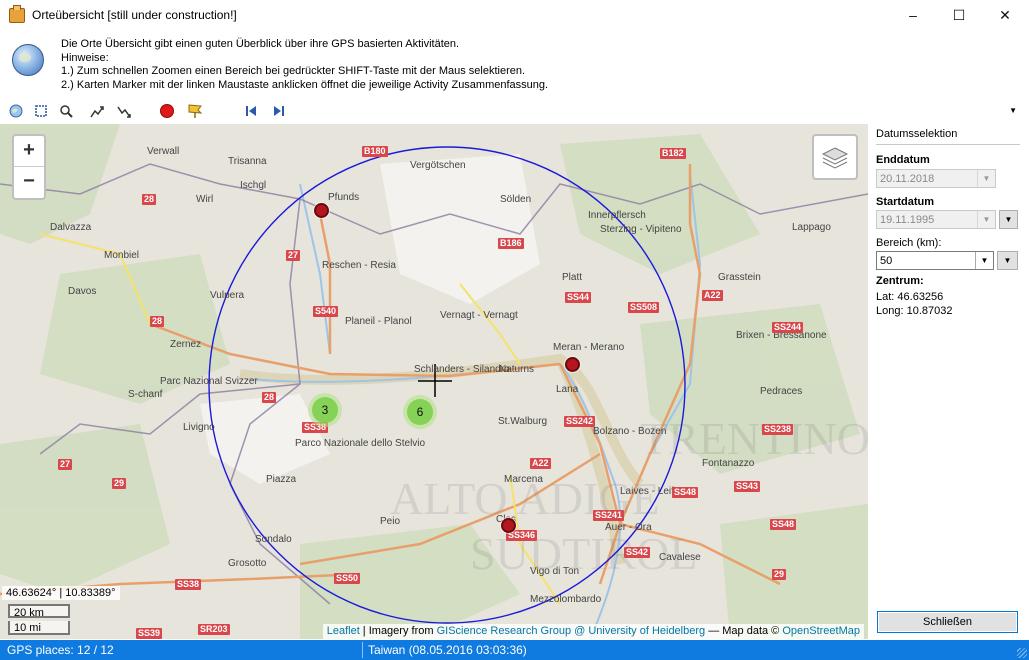 The image size is (1029, 660). I want to click on place-label: Pfunds, so click(344, 197).